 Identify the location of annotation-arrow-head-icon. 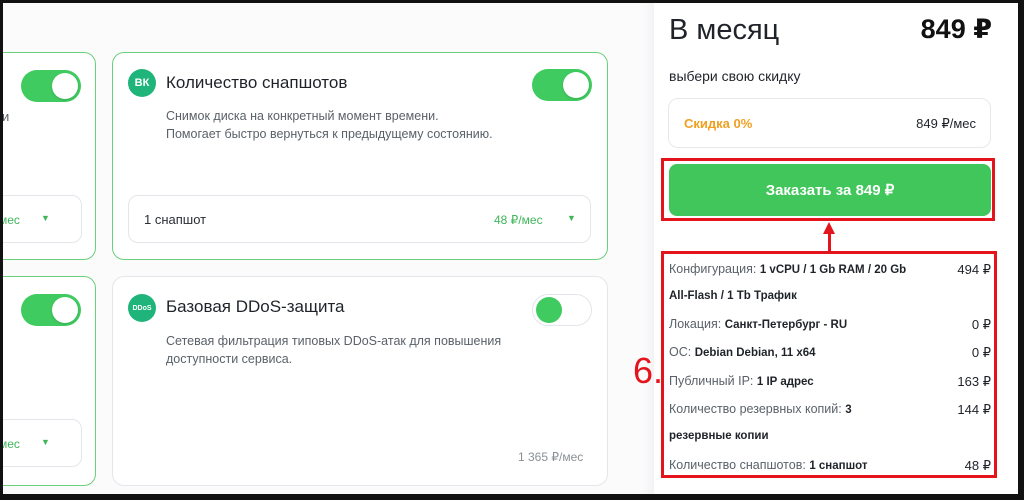
(829, 228).